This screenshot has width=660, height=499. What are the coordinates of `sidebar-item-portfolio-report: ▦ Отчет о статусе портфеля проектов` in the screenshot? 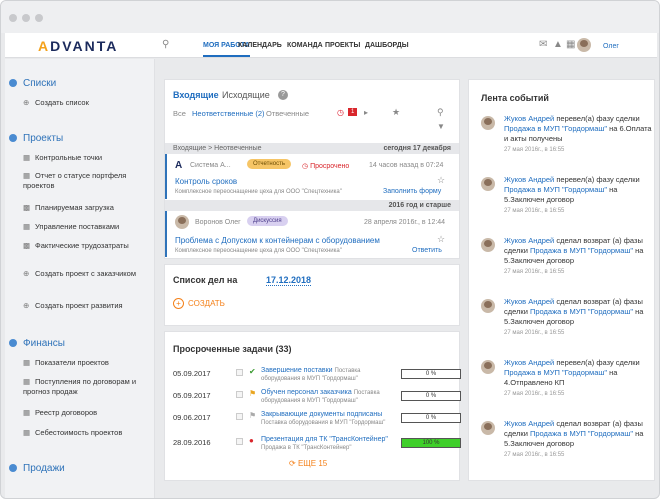 It's located at (85, 181).